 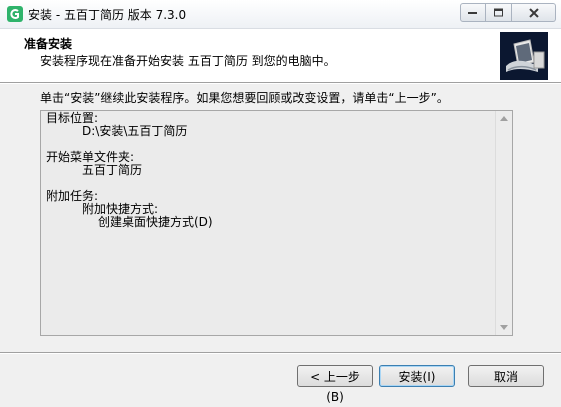 What do you see at coordinates (506, 376) in the screenshot?
I see `cancel-button: 取消` at bounding box center [506, 376].